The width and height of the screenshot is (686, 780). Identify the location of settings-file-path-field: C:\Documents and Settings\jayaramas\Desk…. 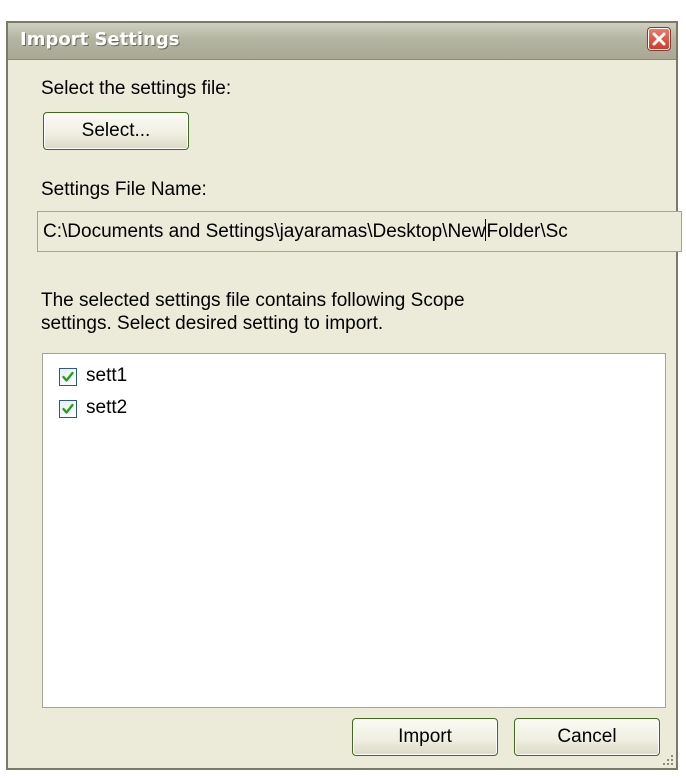
(359, 231).